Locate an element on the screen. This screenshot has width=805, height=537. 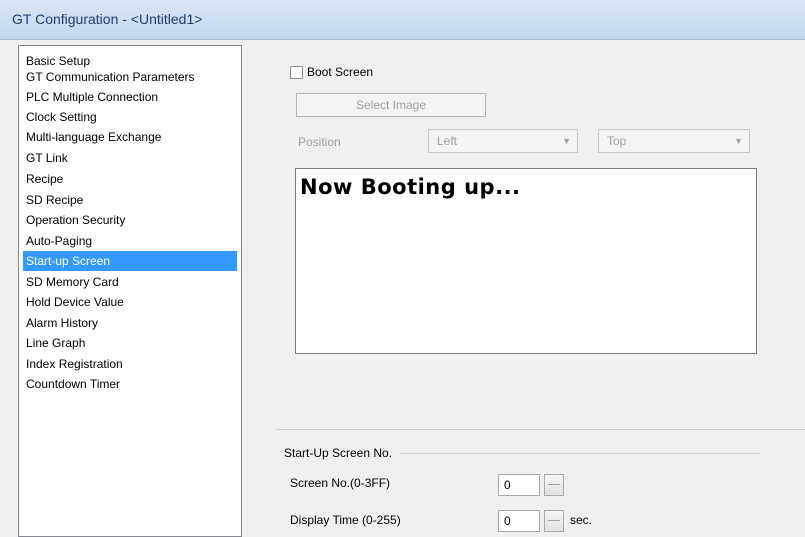
display-time-spin-button is located at coordinates (554, 521).